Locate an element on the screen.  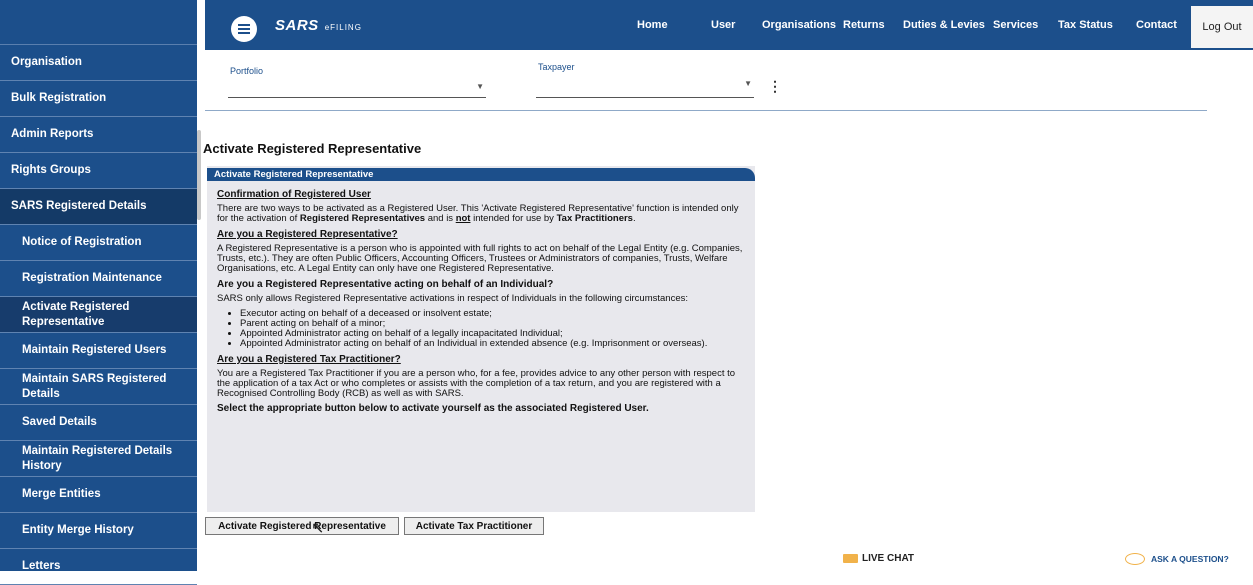
nav-returns: Returns is located at coordinates (864, 25).